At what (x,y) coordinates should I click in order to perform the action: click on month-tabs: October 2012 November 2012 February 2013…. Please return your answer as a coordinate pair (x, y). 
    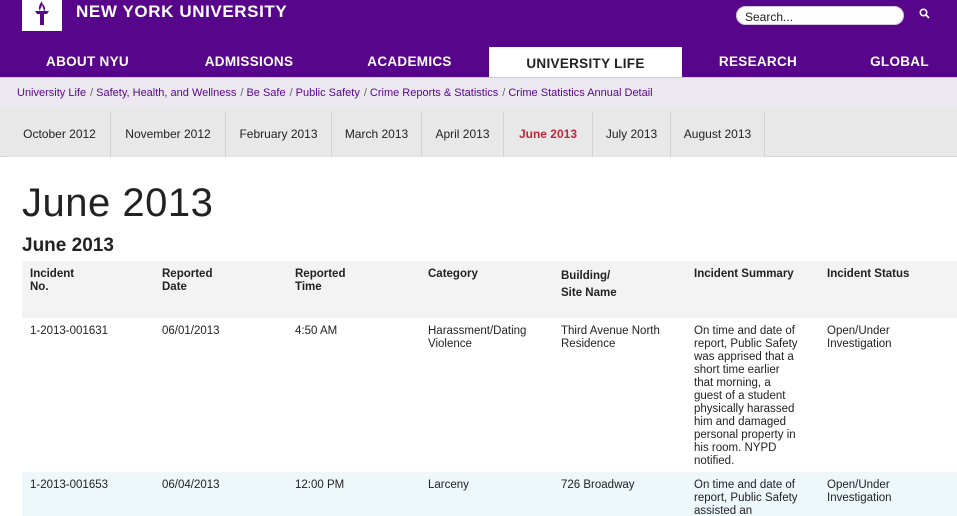
    Looking at the image, I should click on (478, 132).